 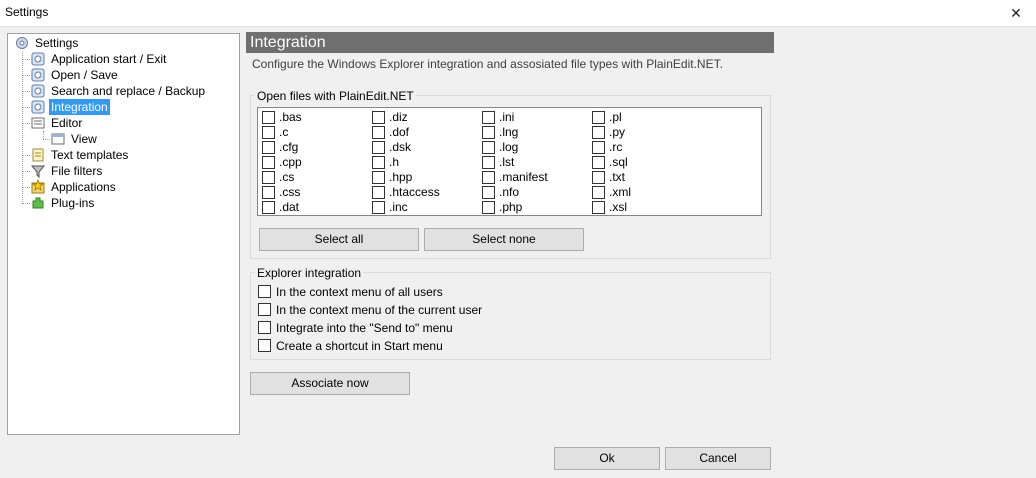 I want to click on file-type-label: .txt, so click(x=617, y=177).